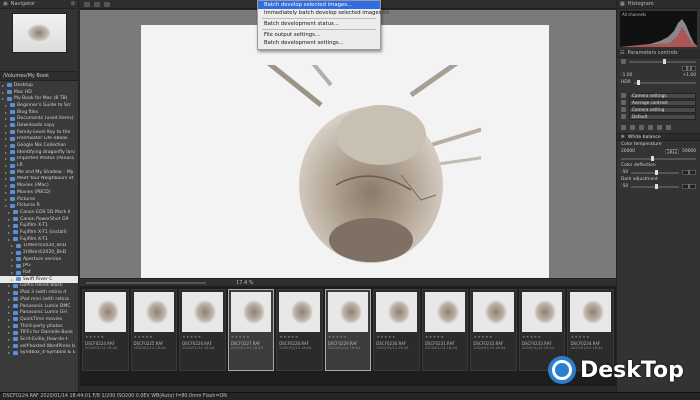 The height and width of the screenshot is (400, 700). Describe the element at coordinates (39, 312) in the screenshot. I see `tree-item: ▸ Panasonic Lumix GH` at that location.